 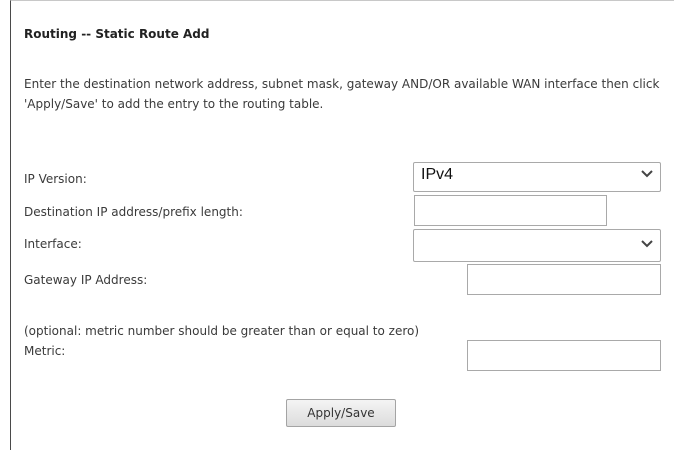 What do you see at coordinates (45, 351) in the screenshot?
I see `metric-label: Metric:` at bounding box center [45, 351].